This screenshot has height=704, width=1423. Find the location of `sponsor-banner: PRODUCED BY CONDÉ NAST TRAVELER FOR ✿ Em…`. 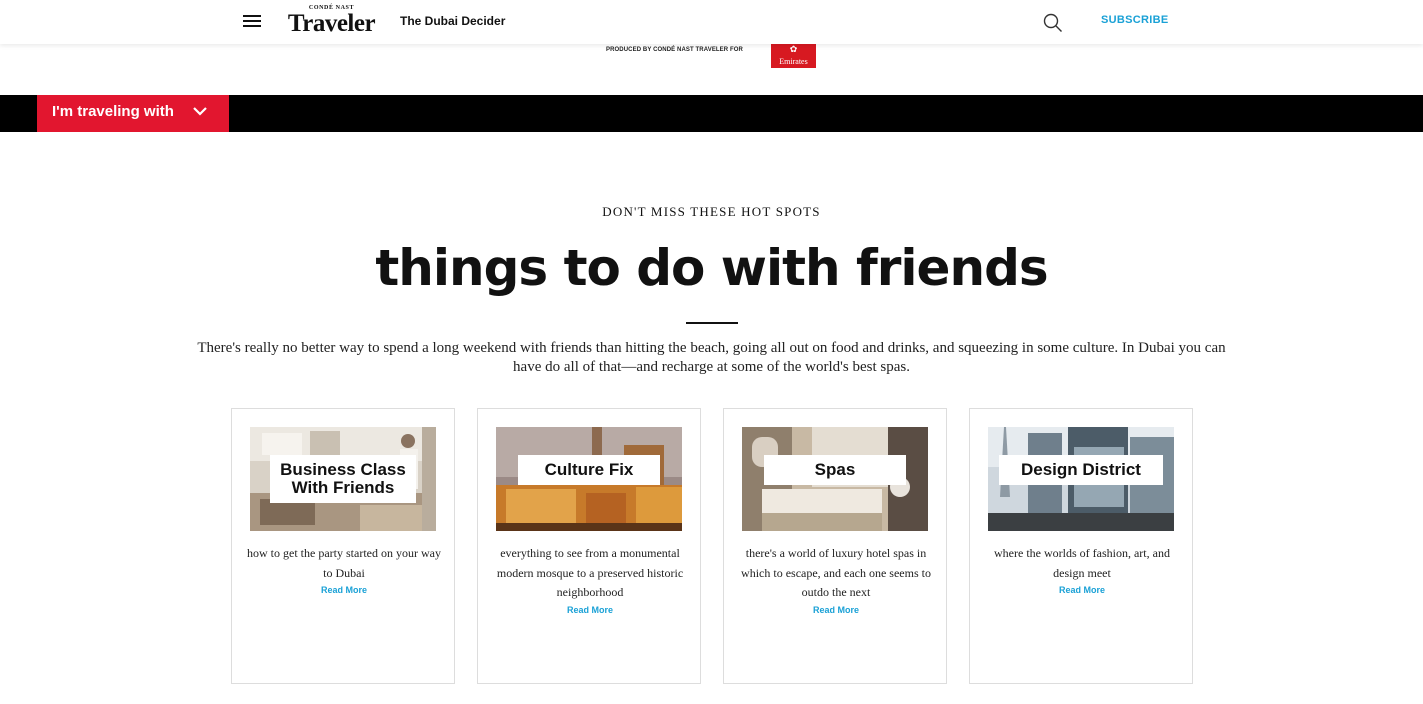

sponsor-banner: PRODUCED BY CONDÉ NAST TRAVELER FOR ✿ Em… is located at coordinates (712, 57).